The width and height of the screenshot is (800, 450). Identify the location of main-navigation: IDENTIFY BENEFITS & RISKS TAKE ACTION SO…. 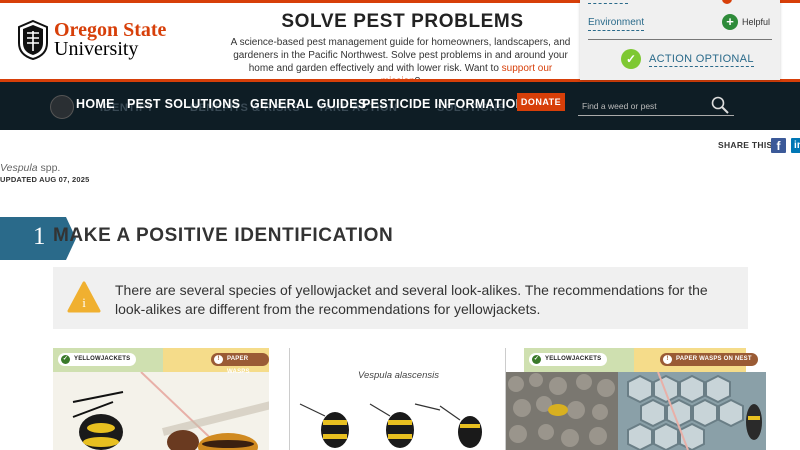
(400, 106).